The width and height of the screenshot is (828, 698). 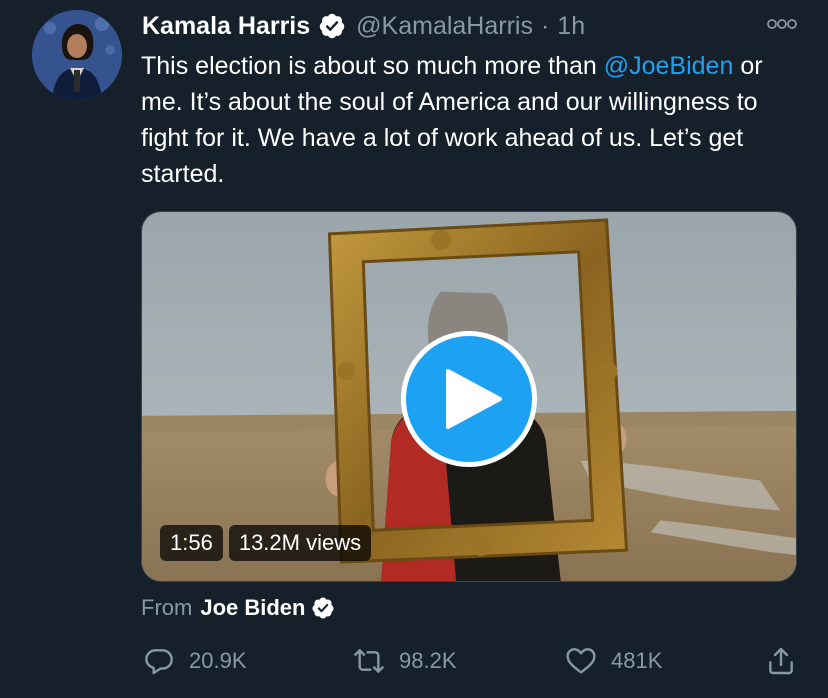 I want to click on more-options-icon, so click(x=782, y=24).